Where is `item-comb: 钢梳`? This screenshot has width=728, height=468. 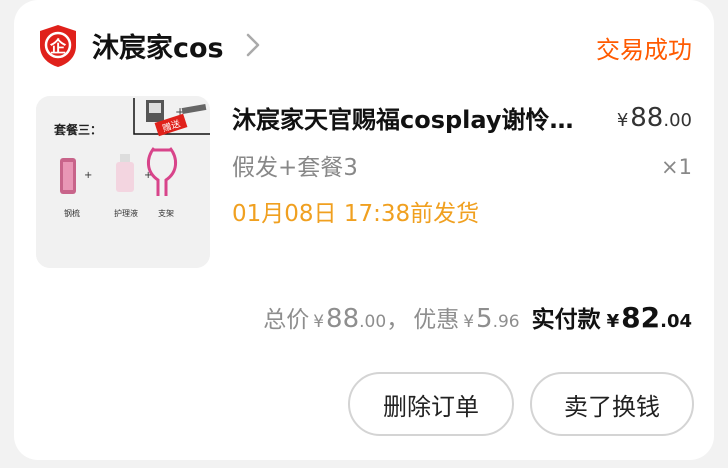 item-comb: 钢梳 is located at coordinates (72, 213).